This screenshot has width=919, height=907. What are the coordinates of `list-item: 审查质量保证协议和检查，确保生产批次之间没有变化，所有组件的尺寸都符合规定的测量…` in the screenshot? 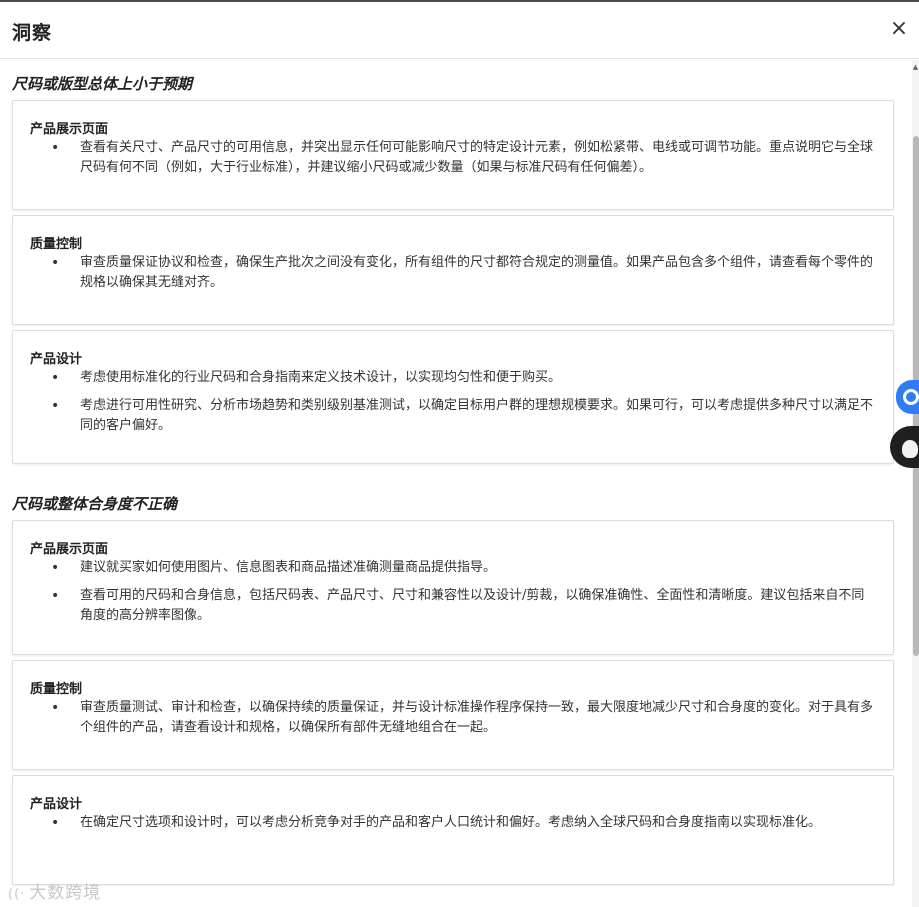 It's located at (452, 273).